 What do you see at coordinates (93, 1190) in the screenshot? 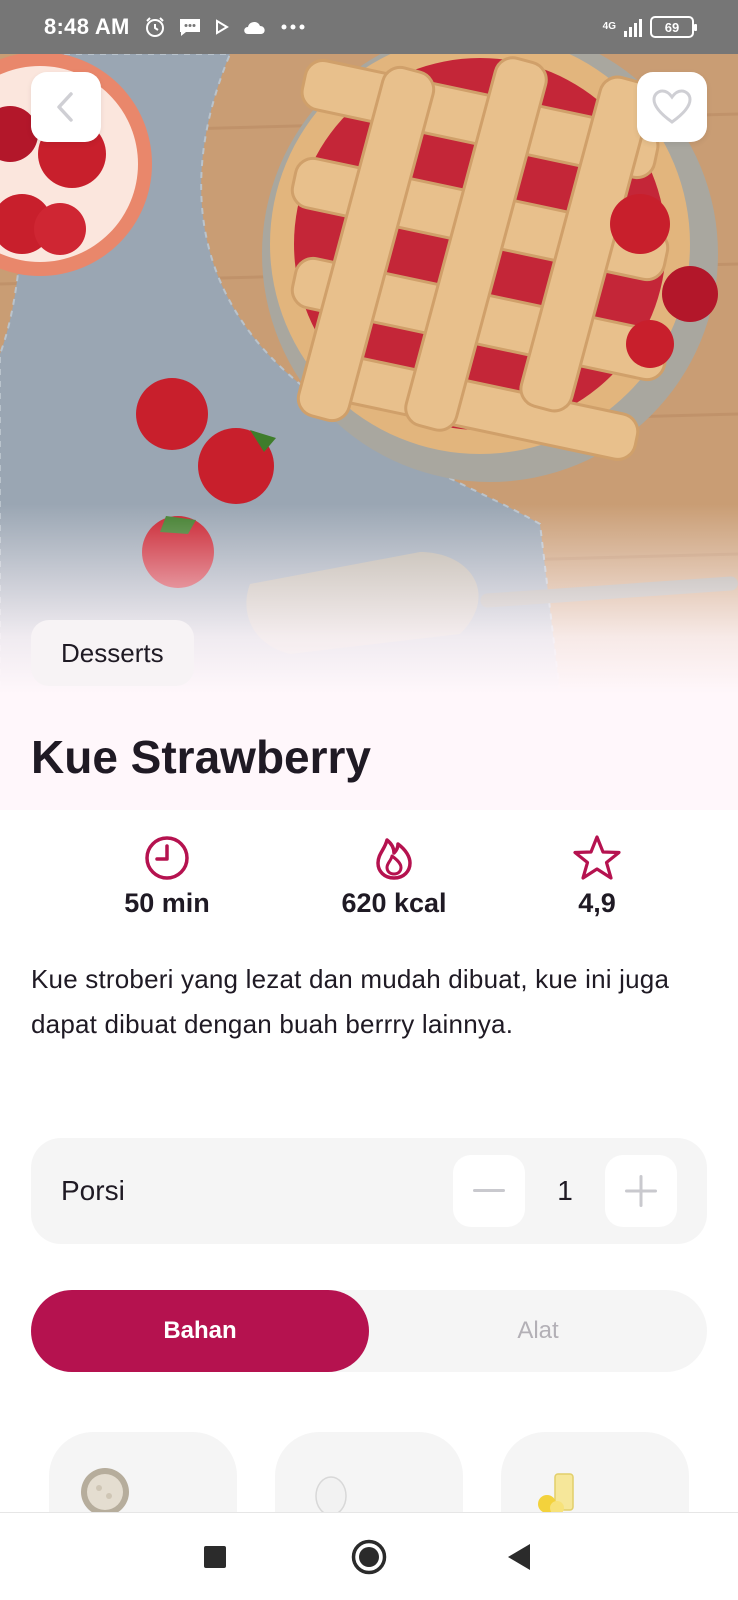
I see `portion-label: Porsi` at bounding box center [93, 1190].